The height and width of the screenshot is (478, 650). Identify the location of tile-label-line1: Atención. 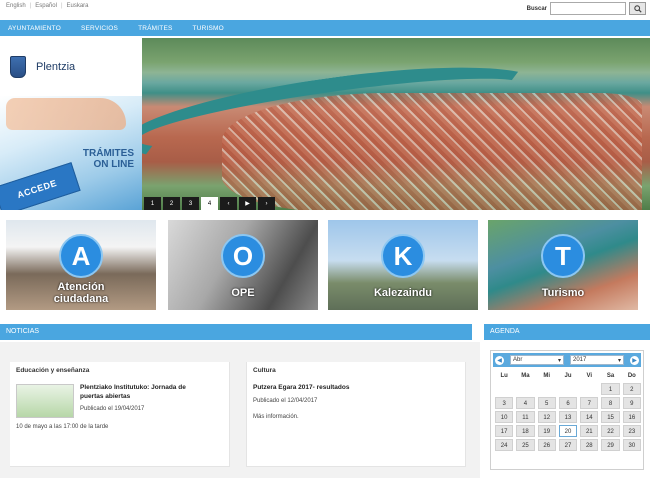
(81, 287).